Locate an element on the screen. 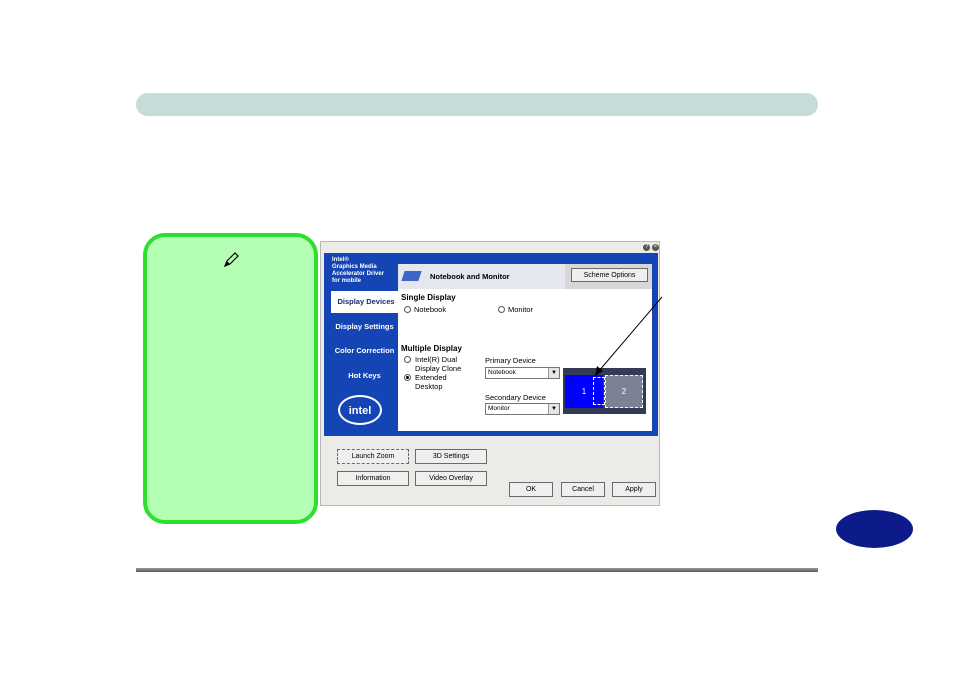  clone-label-line1: Intel(R) Dual is located at coordinates (436, 359).